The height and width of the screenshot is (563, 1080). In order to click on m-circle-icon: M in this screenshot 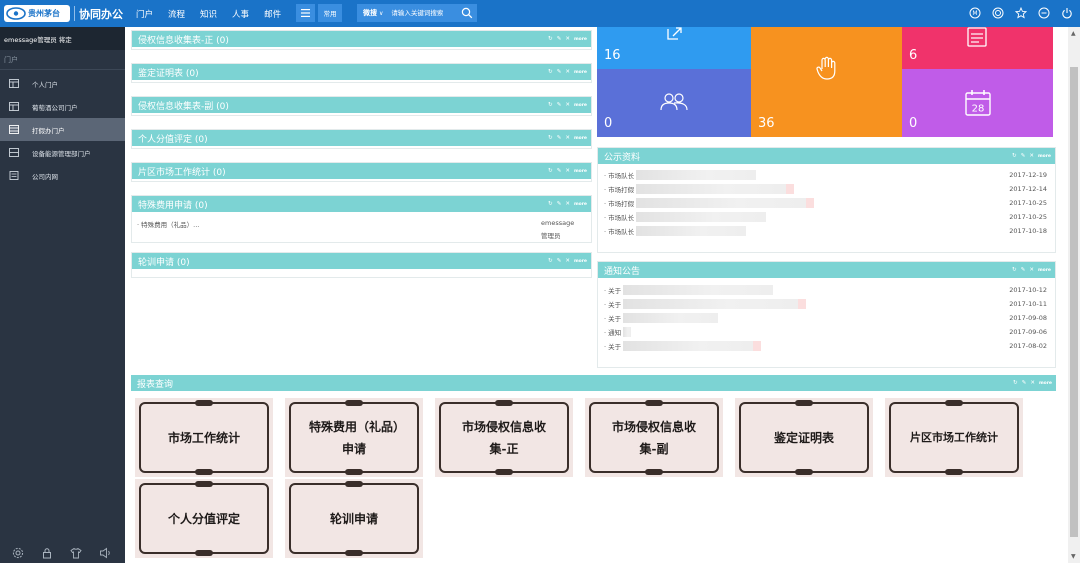, I will do `click(975, 13)`.